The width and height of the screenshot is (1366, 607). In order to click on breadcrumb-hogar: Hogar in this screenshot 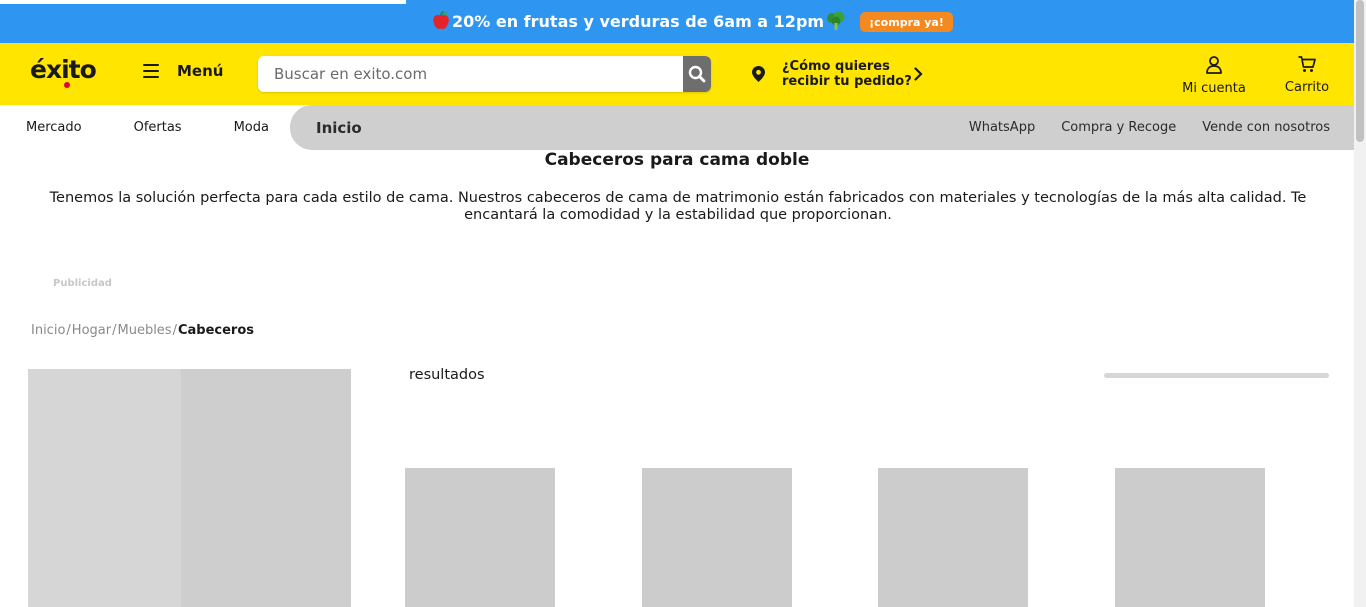, I will do `click(91, 330)`.